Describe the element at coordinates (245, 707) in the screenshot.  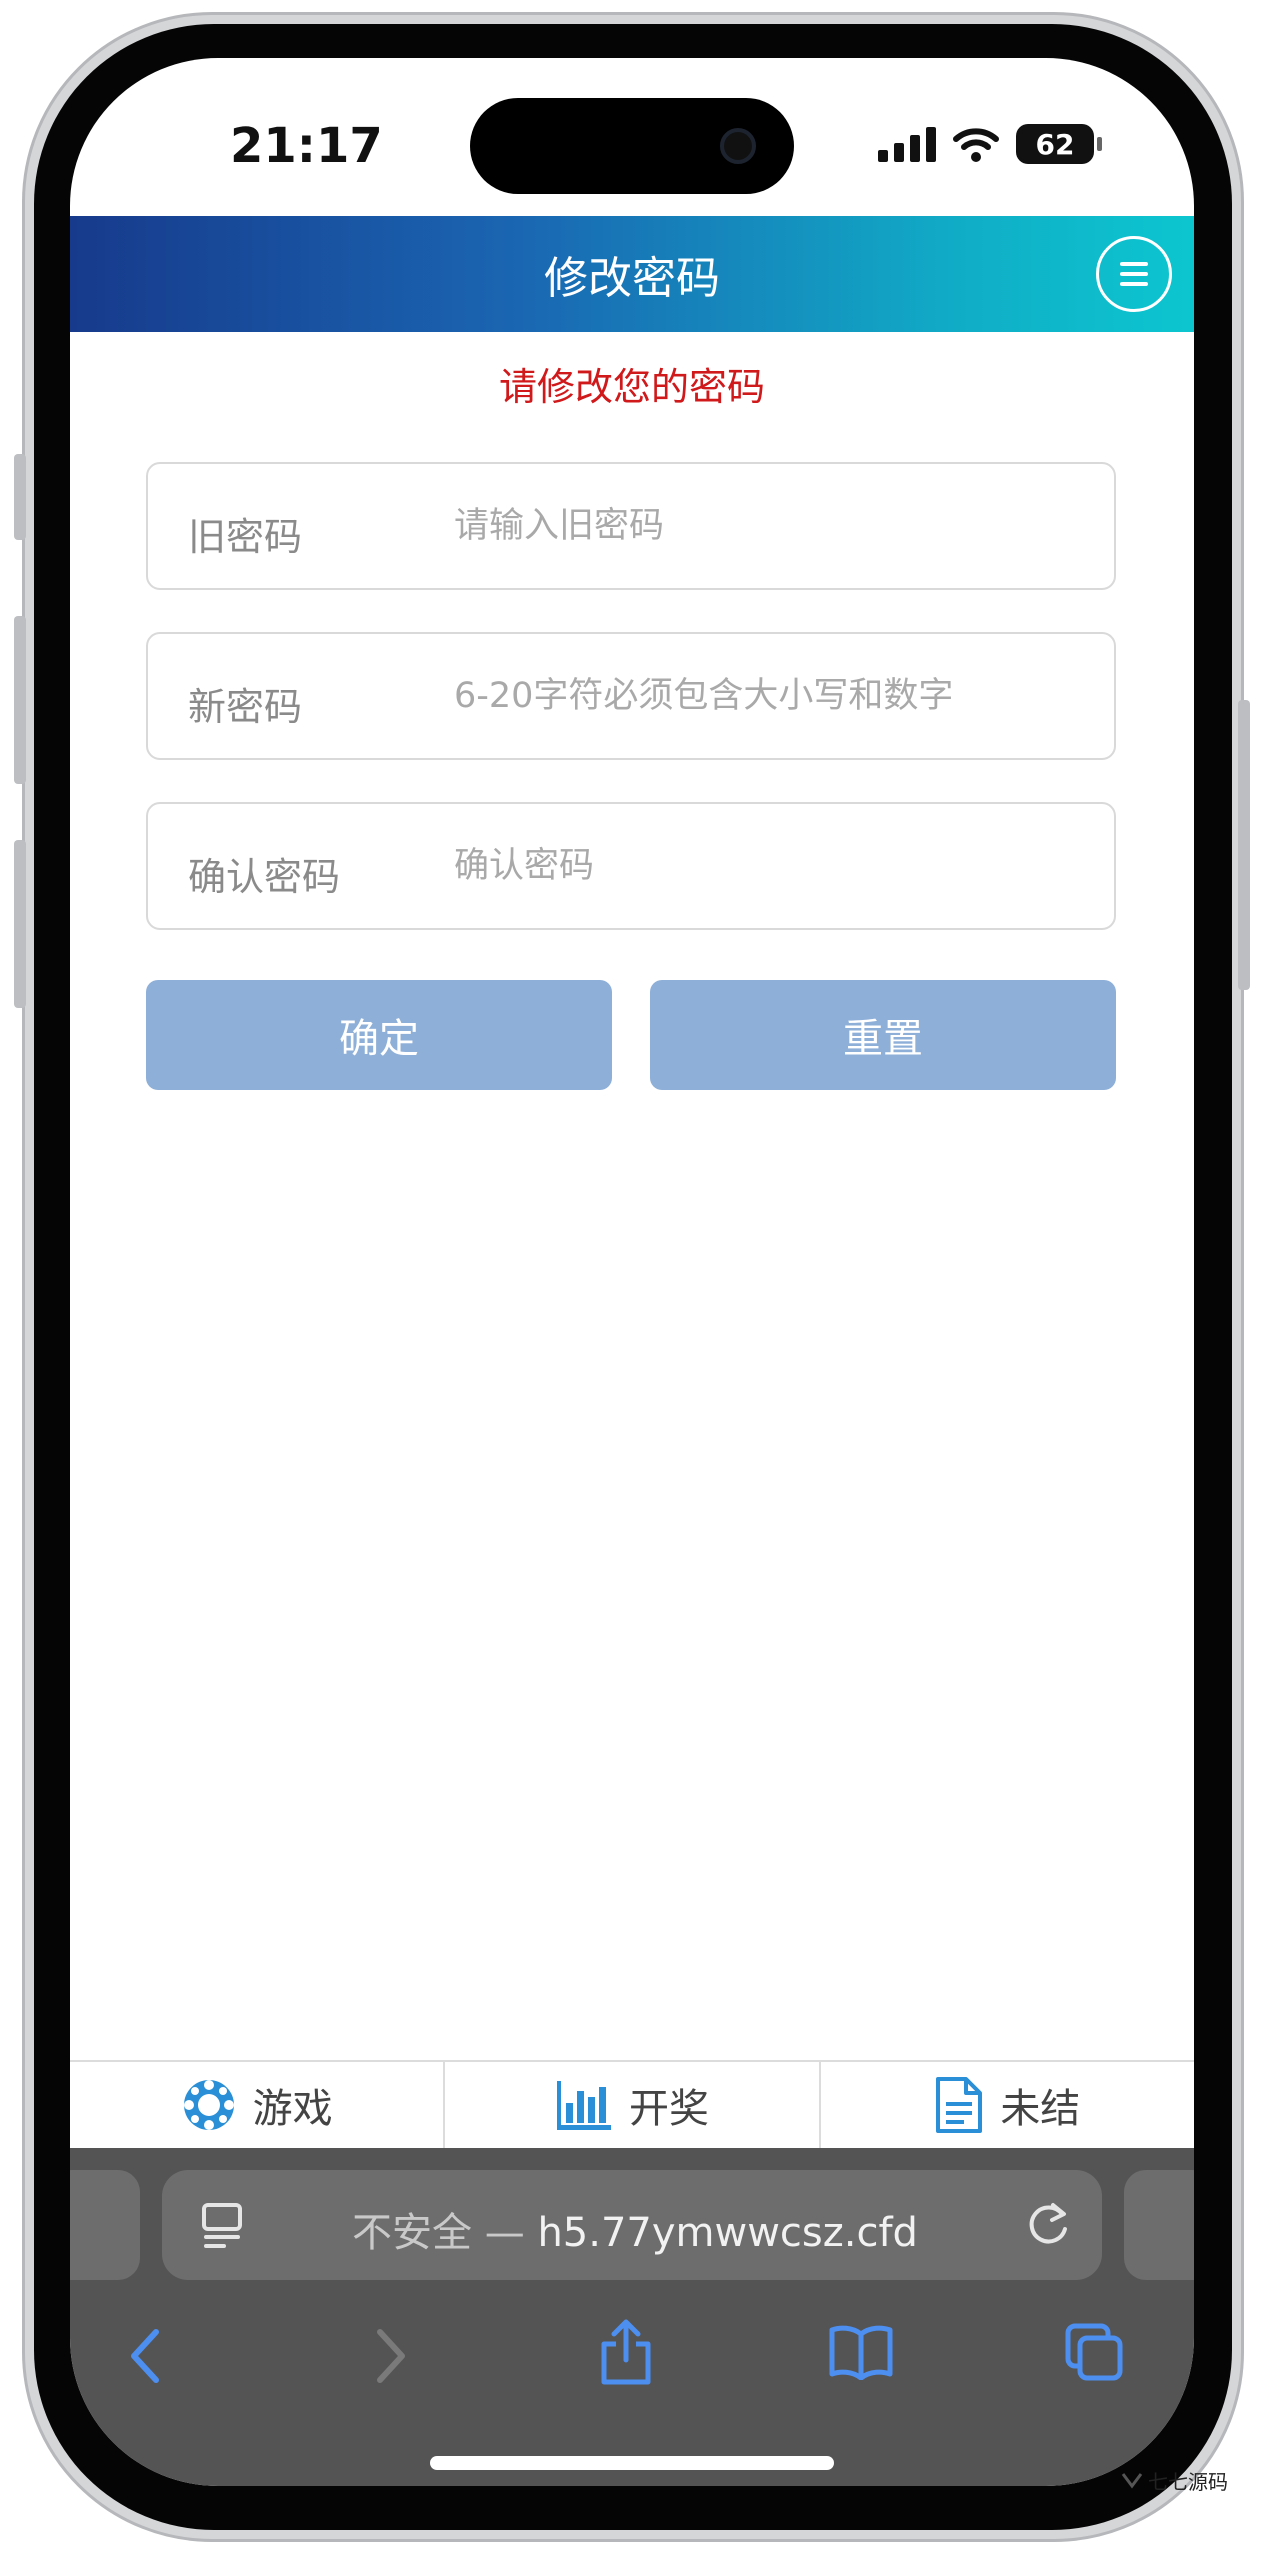
I see `new-password-label: 新密码` at that location.